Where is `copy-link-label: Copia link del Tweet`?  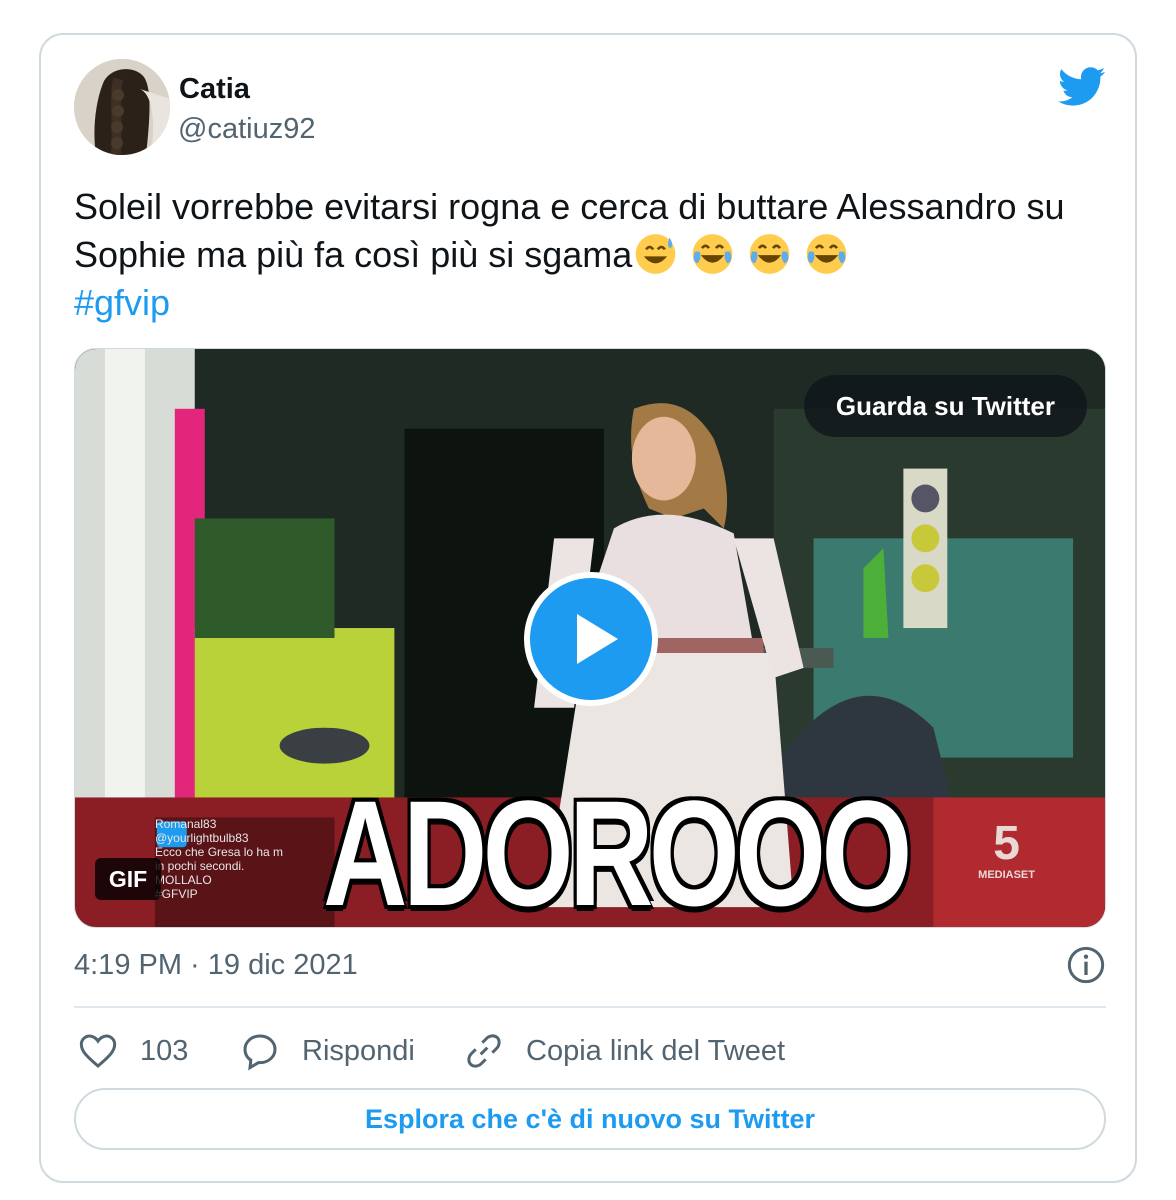
copy-link-label: Copia link del Tweet is located at coordinates (656, 1050).